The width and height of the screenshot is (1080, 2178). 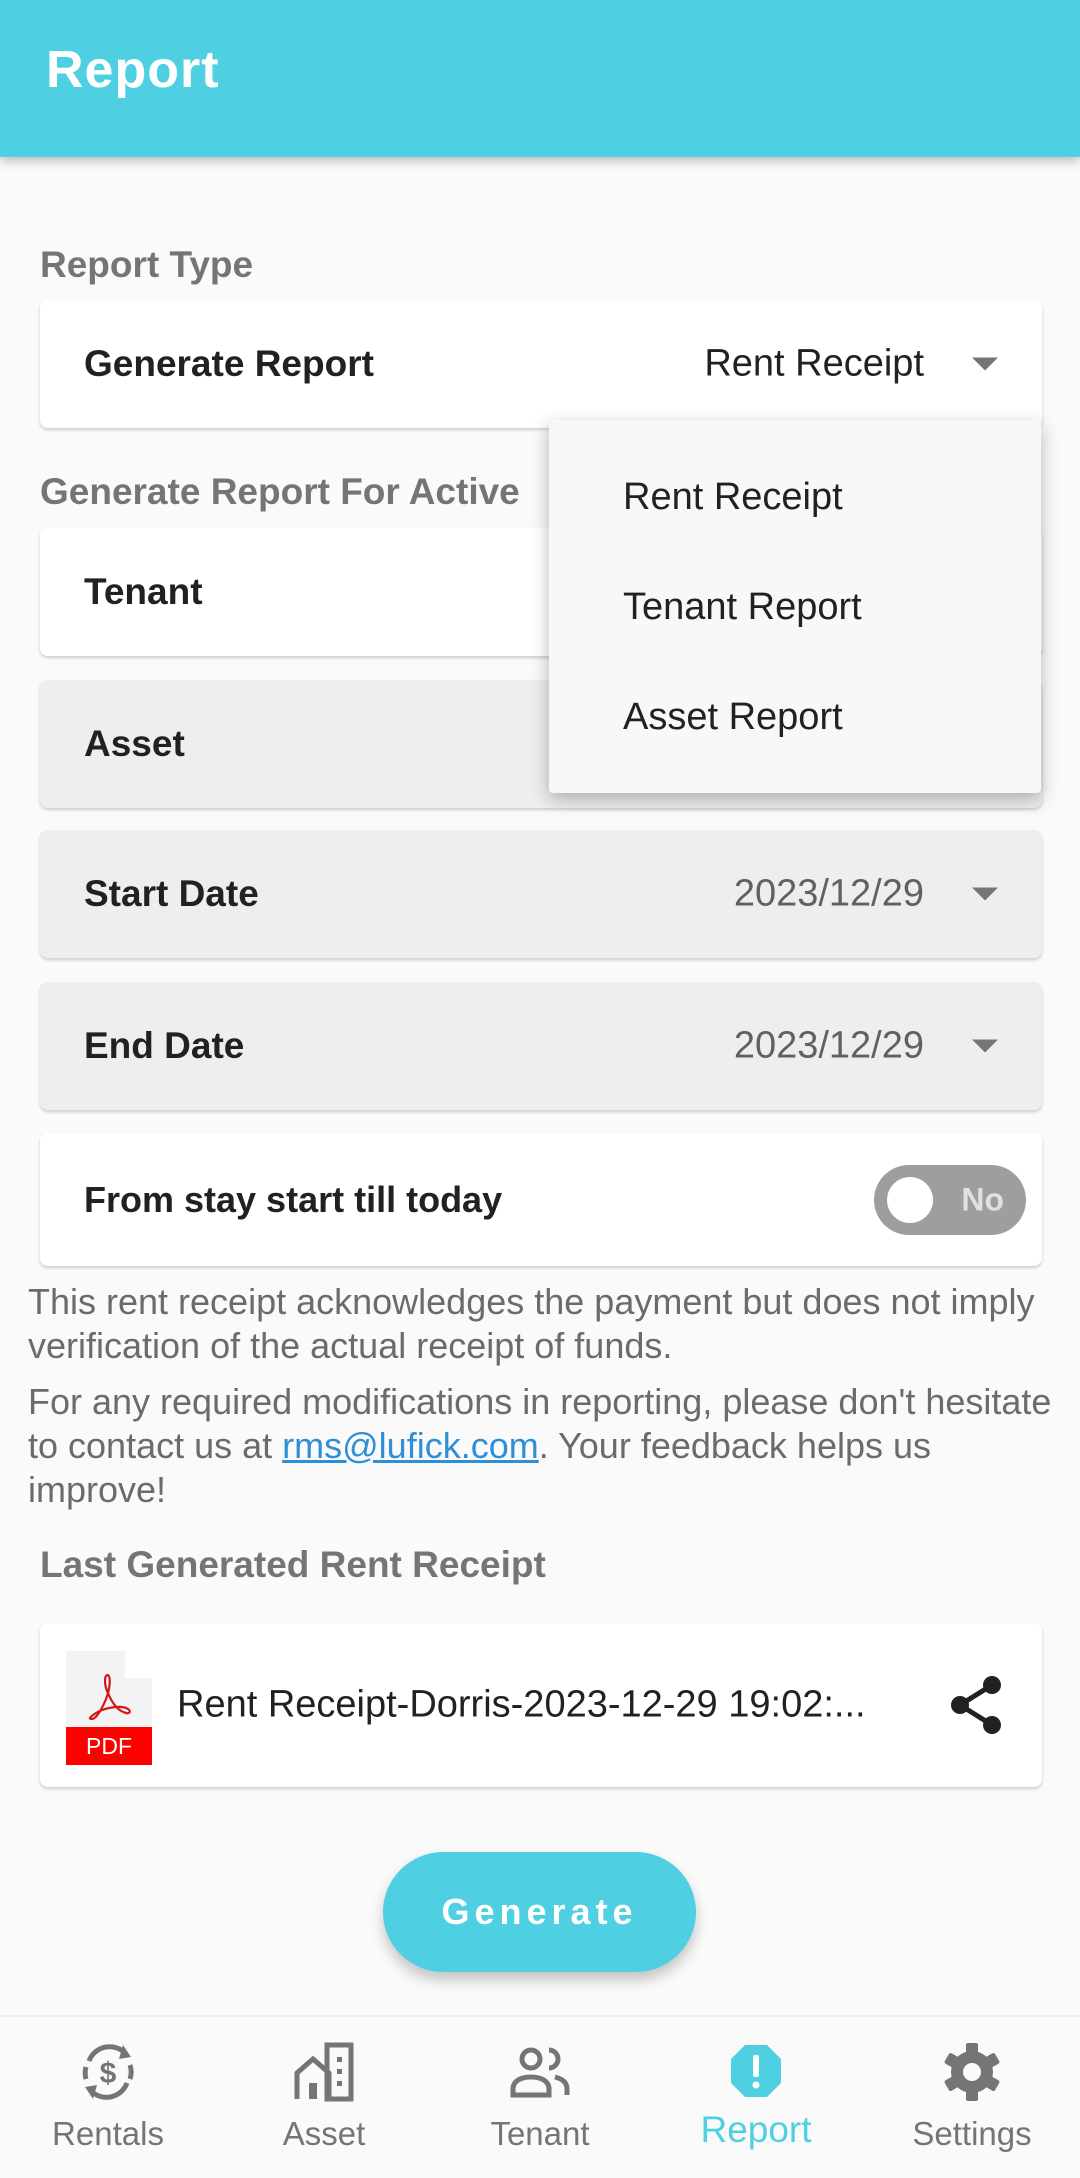 I want to click on nav-item-rentals: $ Rentals, so click(x=108, y=2104).